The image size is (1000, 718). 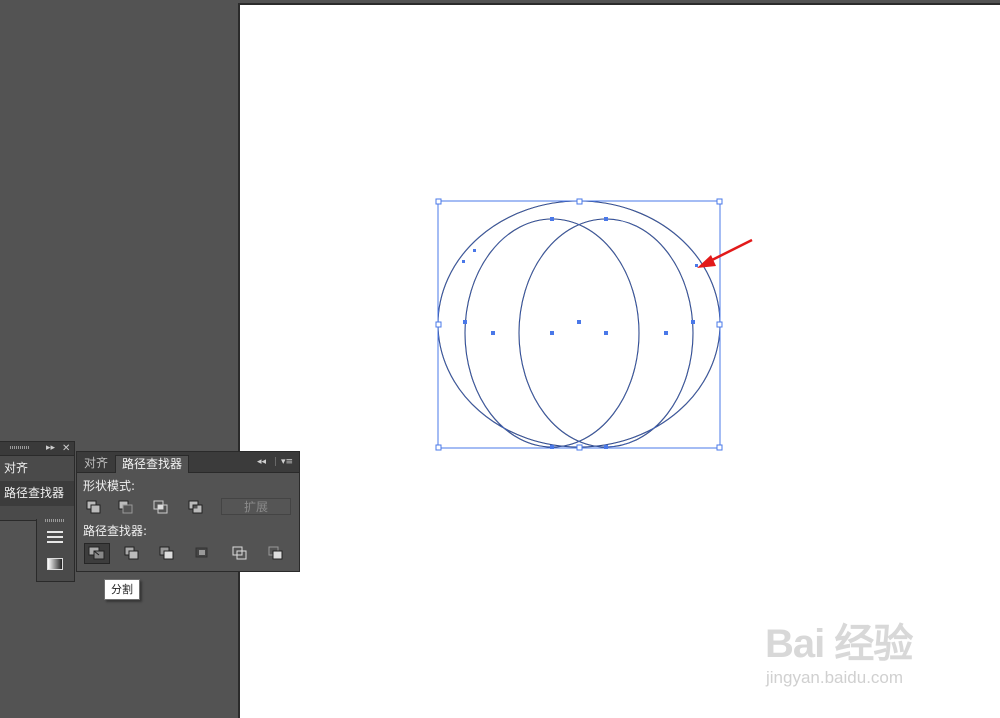 I want to click on panel-item-pathfinder: 路径查找器, so click(x=37, y=493).